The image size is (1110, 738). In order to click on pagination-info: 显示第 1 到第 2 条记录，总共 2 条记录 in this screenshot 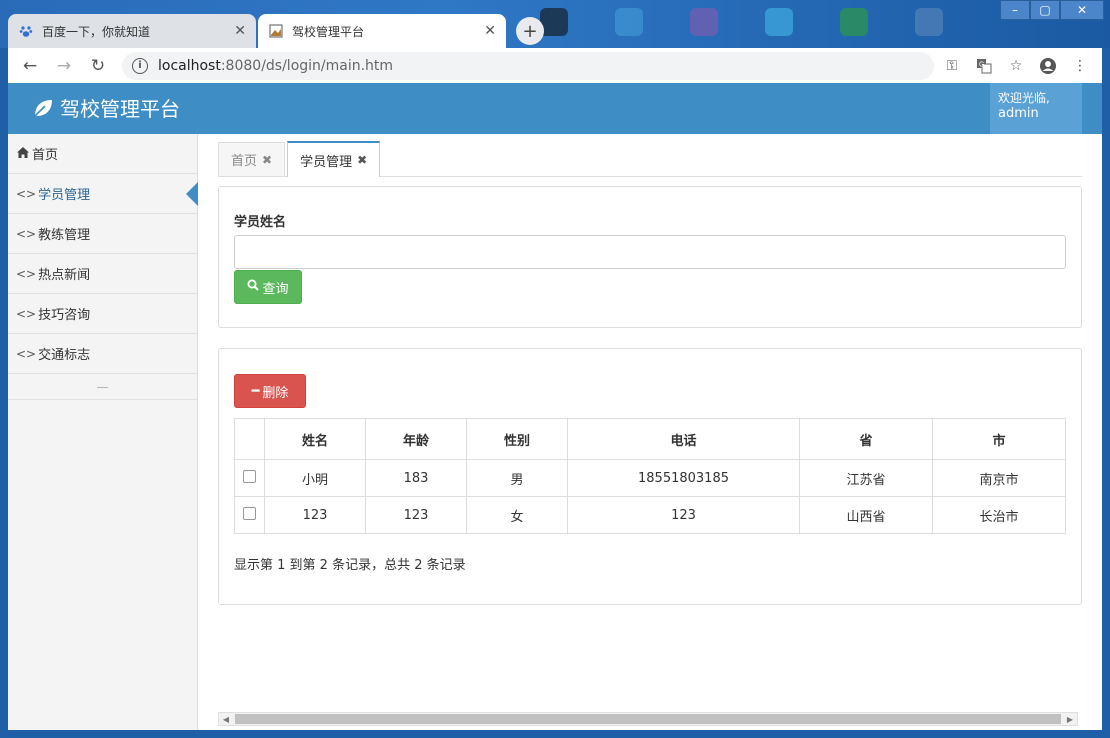, I will do `click(350, 565)`.